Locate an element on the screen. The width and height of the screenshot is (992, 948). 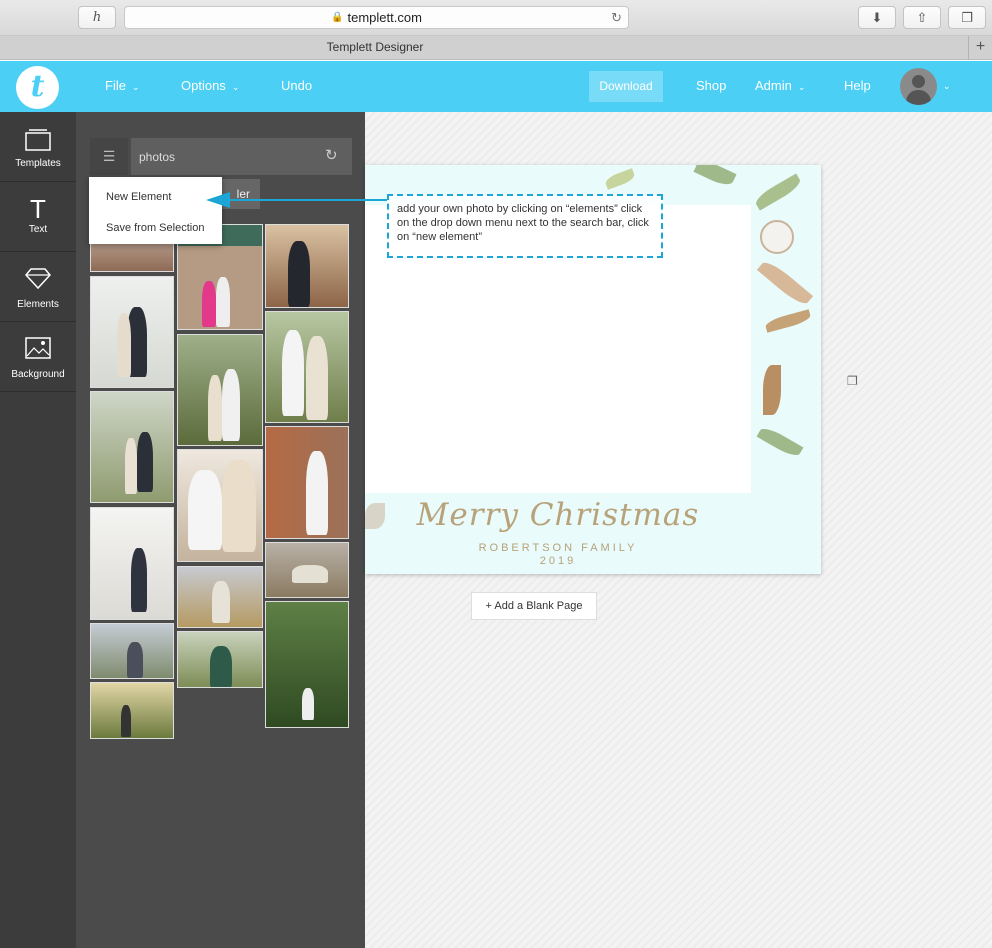
tab-bar: Templett Designer + is located at coordinates (496, 48).